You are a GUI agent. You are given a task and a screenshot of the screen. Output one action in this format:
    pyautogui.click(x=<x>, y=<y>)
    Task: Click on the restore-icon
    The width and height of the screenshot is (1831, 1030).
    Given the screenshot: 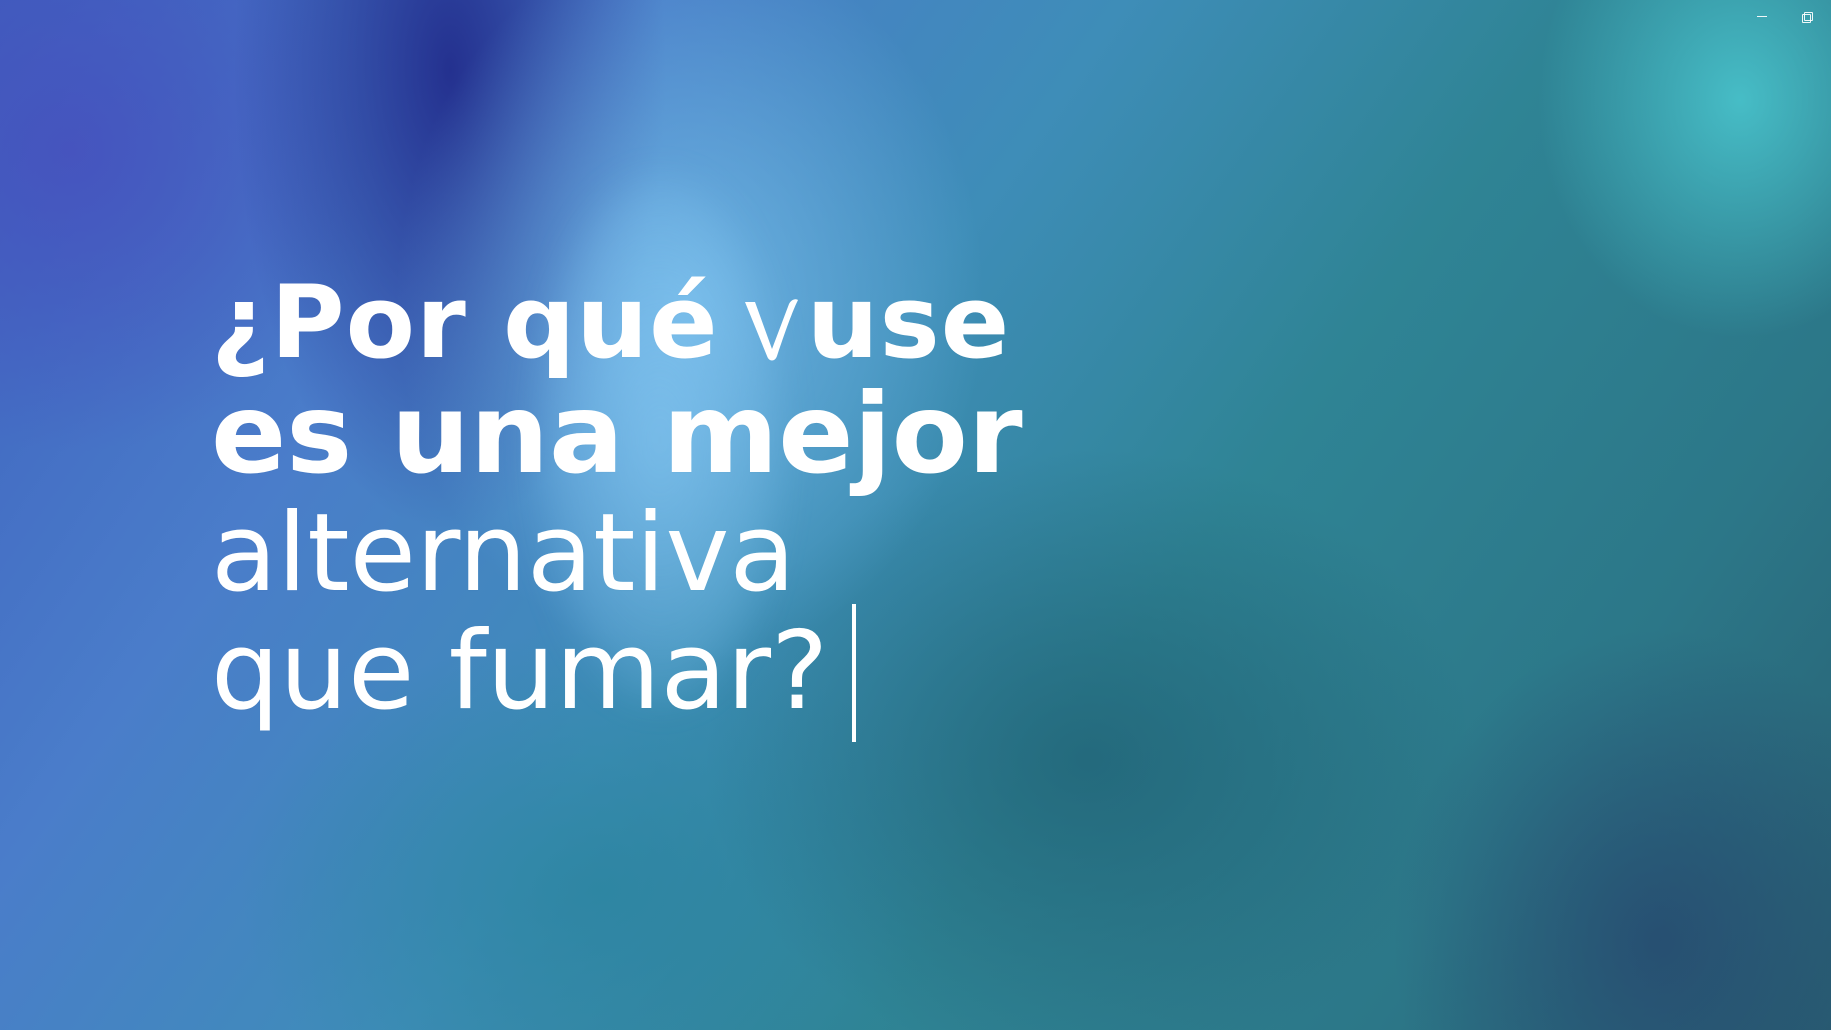 What is the action you would take?
    pyautogui.click(x=1807, y=17)
    